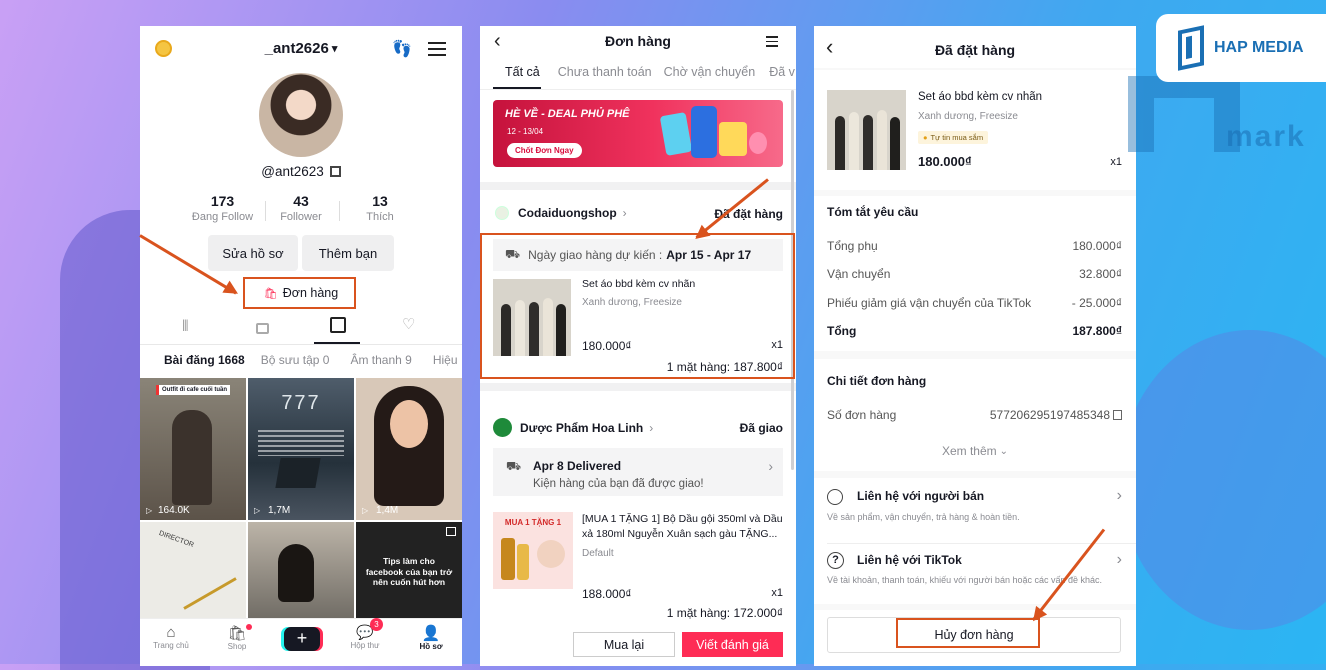 Image resolution: width=1326 pixels, height=670 pixels. Describe the element at coordinates (953, 137) in the screenshot. I see `trust-badge: ● Tự tin mua sắm` at that location.